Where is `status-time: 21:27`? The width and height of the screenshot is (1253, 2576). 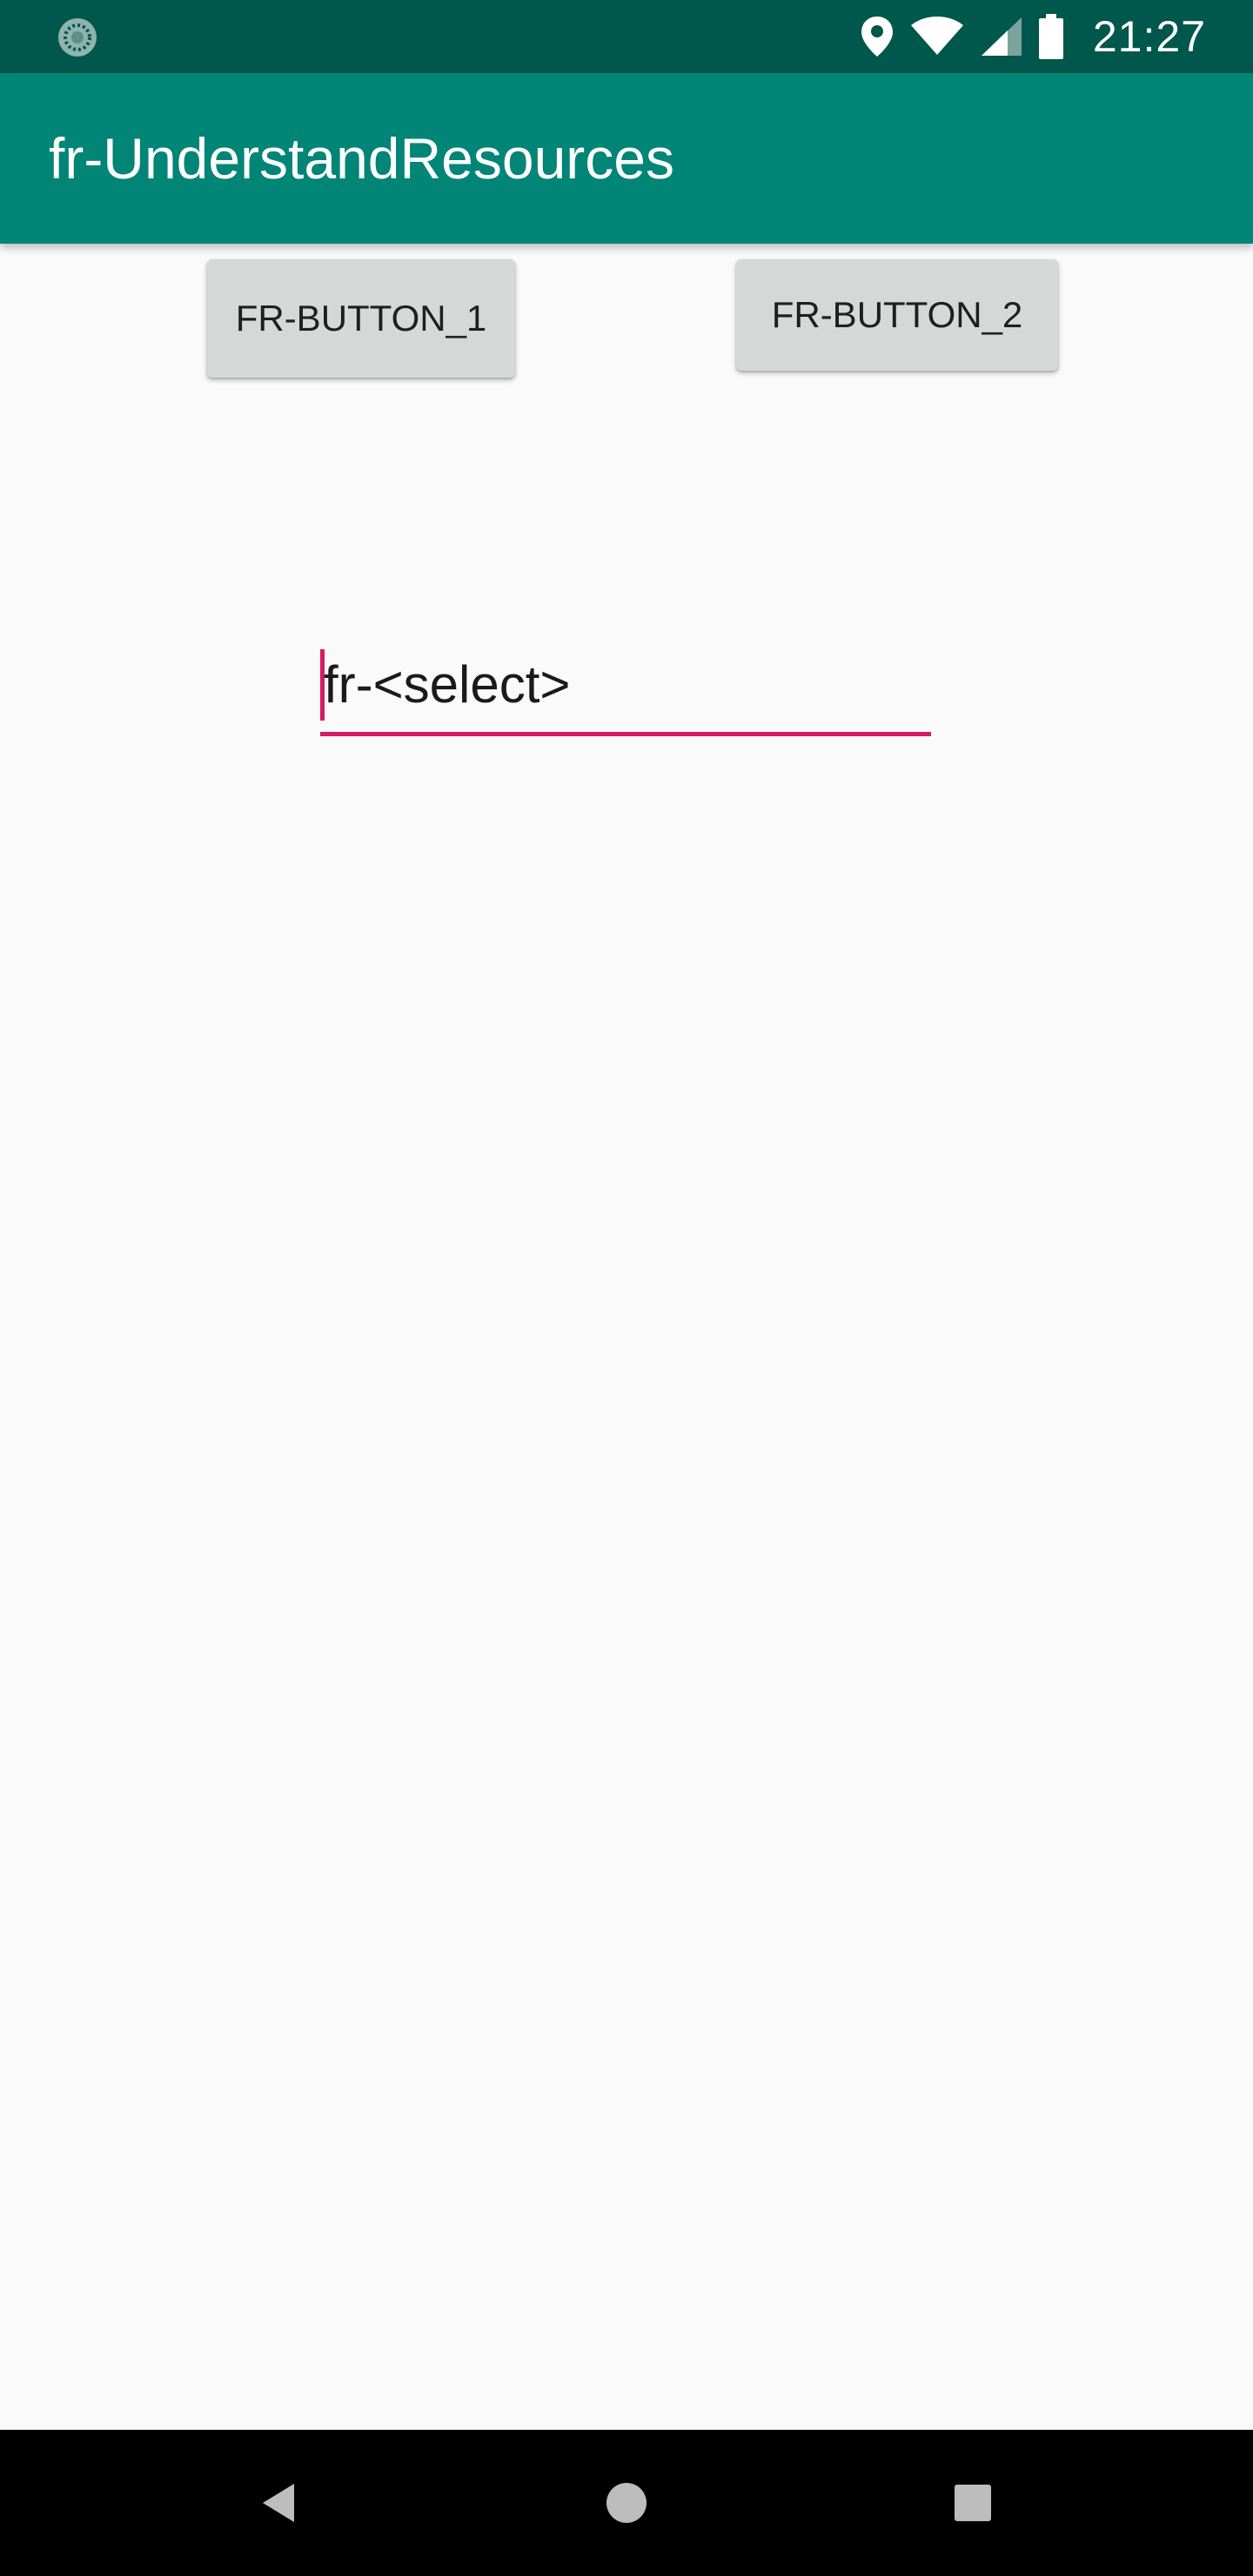
status-time: 21:27 is located at coordinates (1149, 37).